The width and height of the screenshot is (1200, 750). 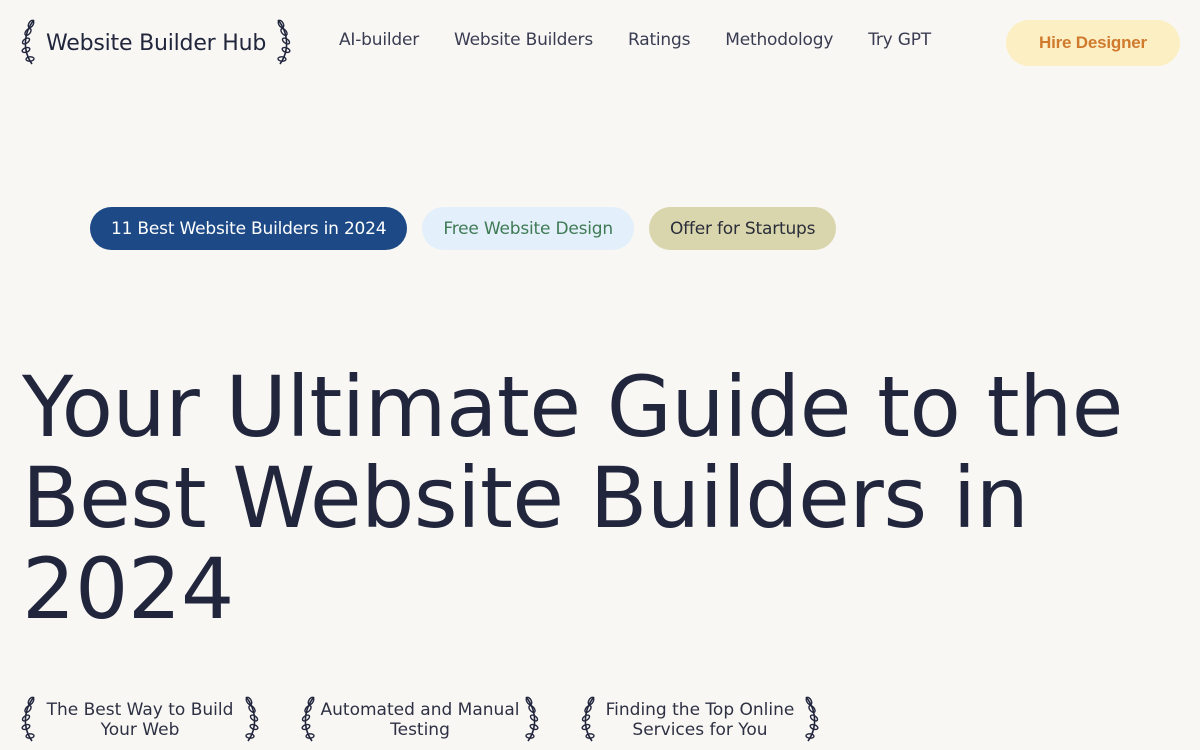 I want to click on badge-testing: Automated and Manual Testing, so click(x=420, y=720).